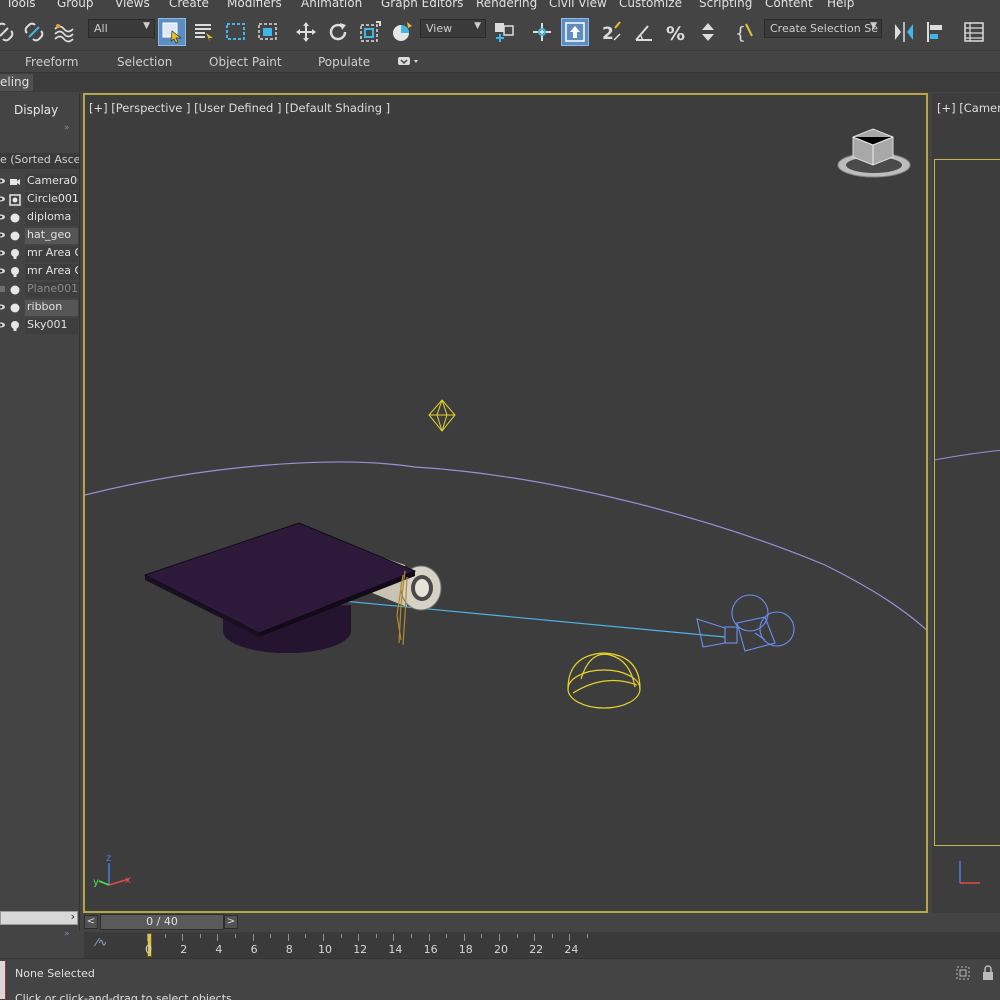  What do you see at coordinates (936, 32) in the screenshot?
I see `align-icon` at bounding box center [936, 32].